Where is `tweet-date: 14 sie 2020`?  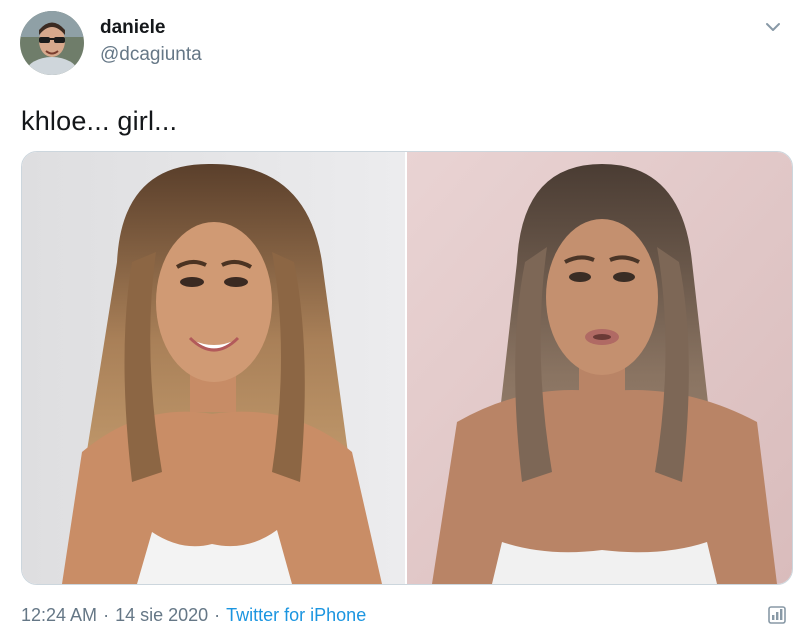
tweet-date: 14 sie 2020 is located at coordinates (161, 615).